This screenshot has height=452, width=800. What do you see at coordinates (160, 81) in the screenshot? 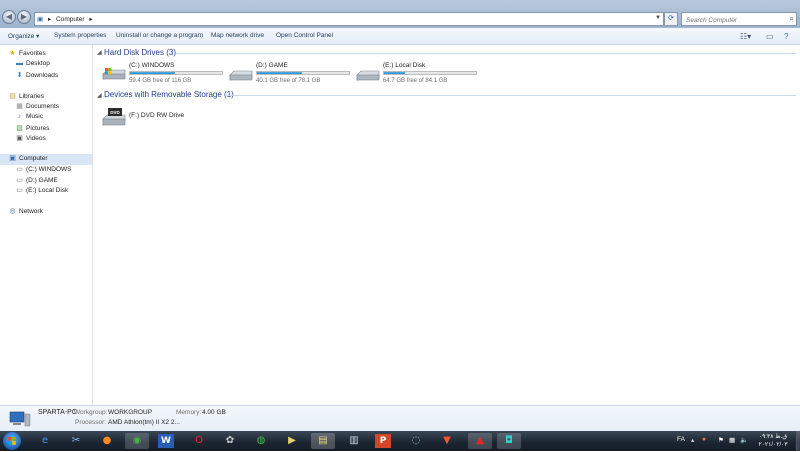
I see `drive-free-c: 59.4 GB free of 116 GB` at bounding box center [160, 81].